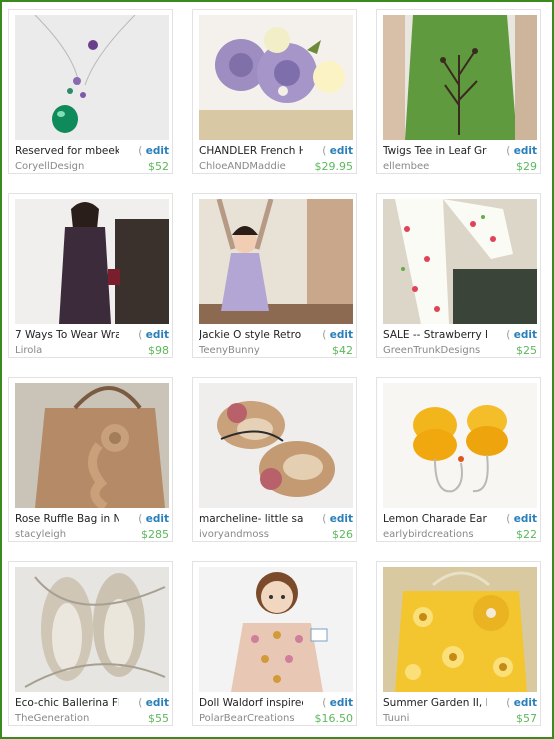 The image size is (554, 739). Describe the element at coordinates (460, 629) in the screenshot. I see `listing-image-summer-garden-bag` at that location.